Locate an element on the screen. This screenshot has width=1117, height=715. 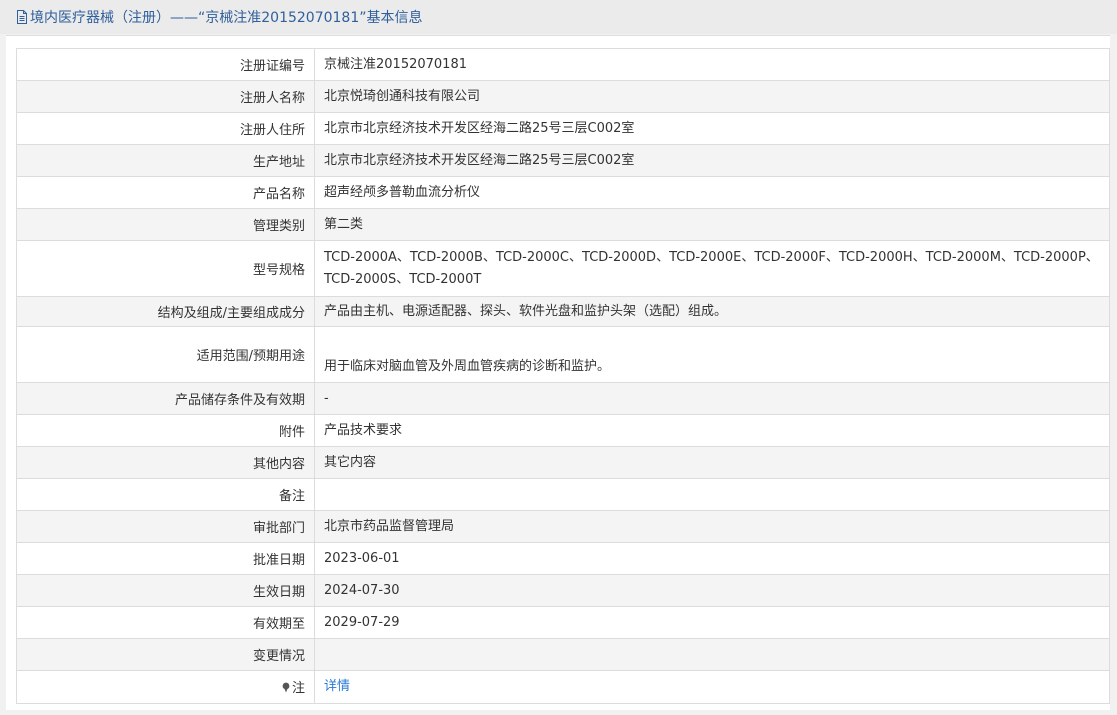
details-link: 详情 is located at coordinates (337, 686).